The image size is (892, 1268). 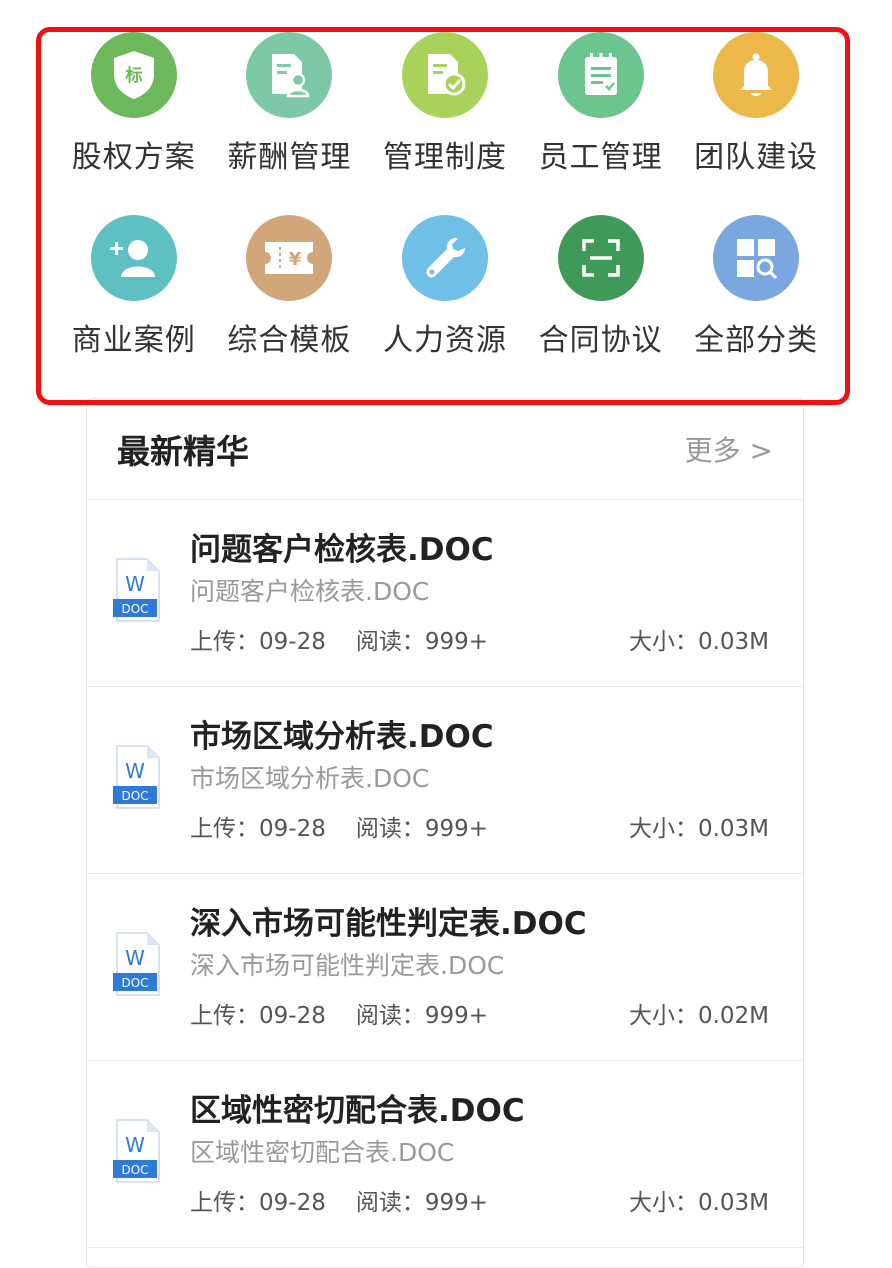 What do you see at coordinates (600, 157) in the screenshot?
I see `category-label: 员工管理` at bounding box center [600, 157].